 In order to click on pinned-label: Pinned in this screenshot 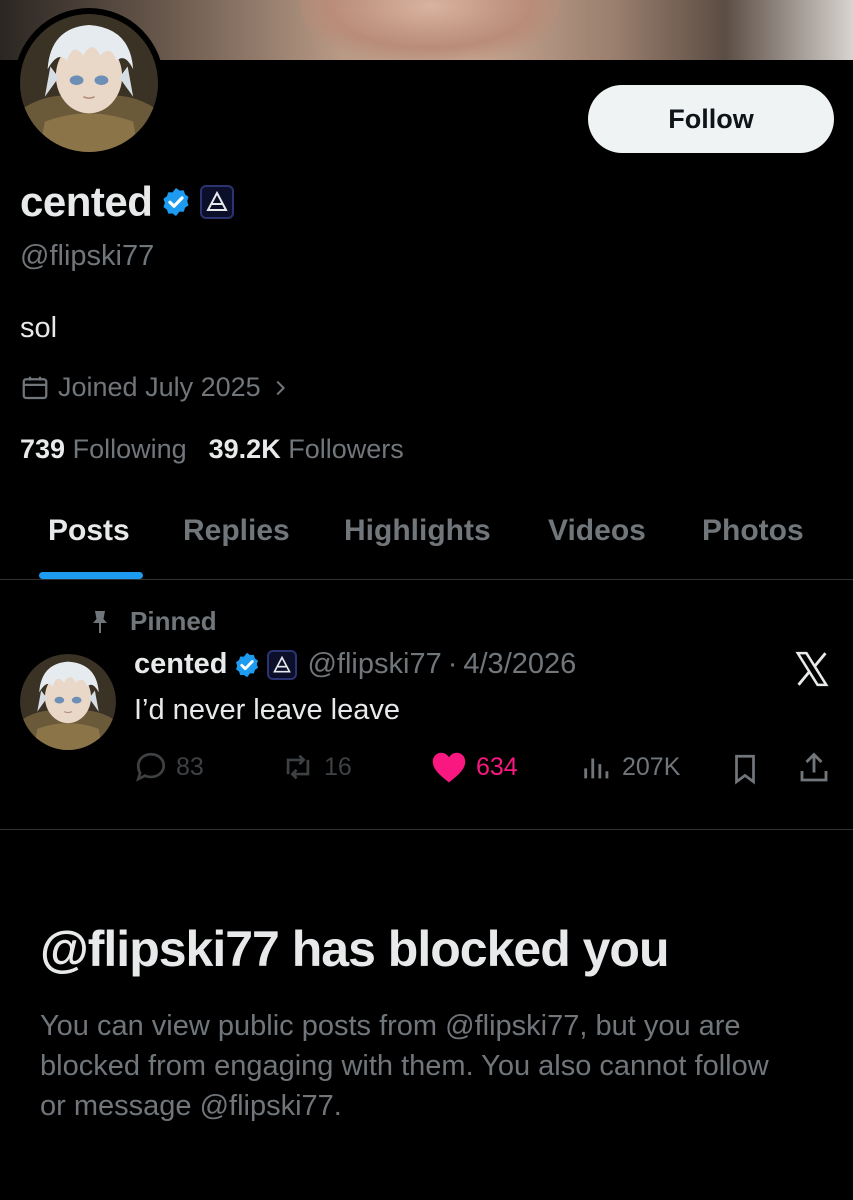, I will do `click(173, 621)`.